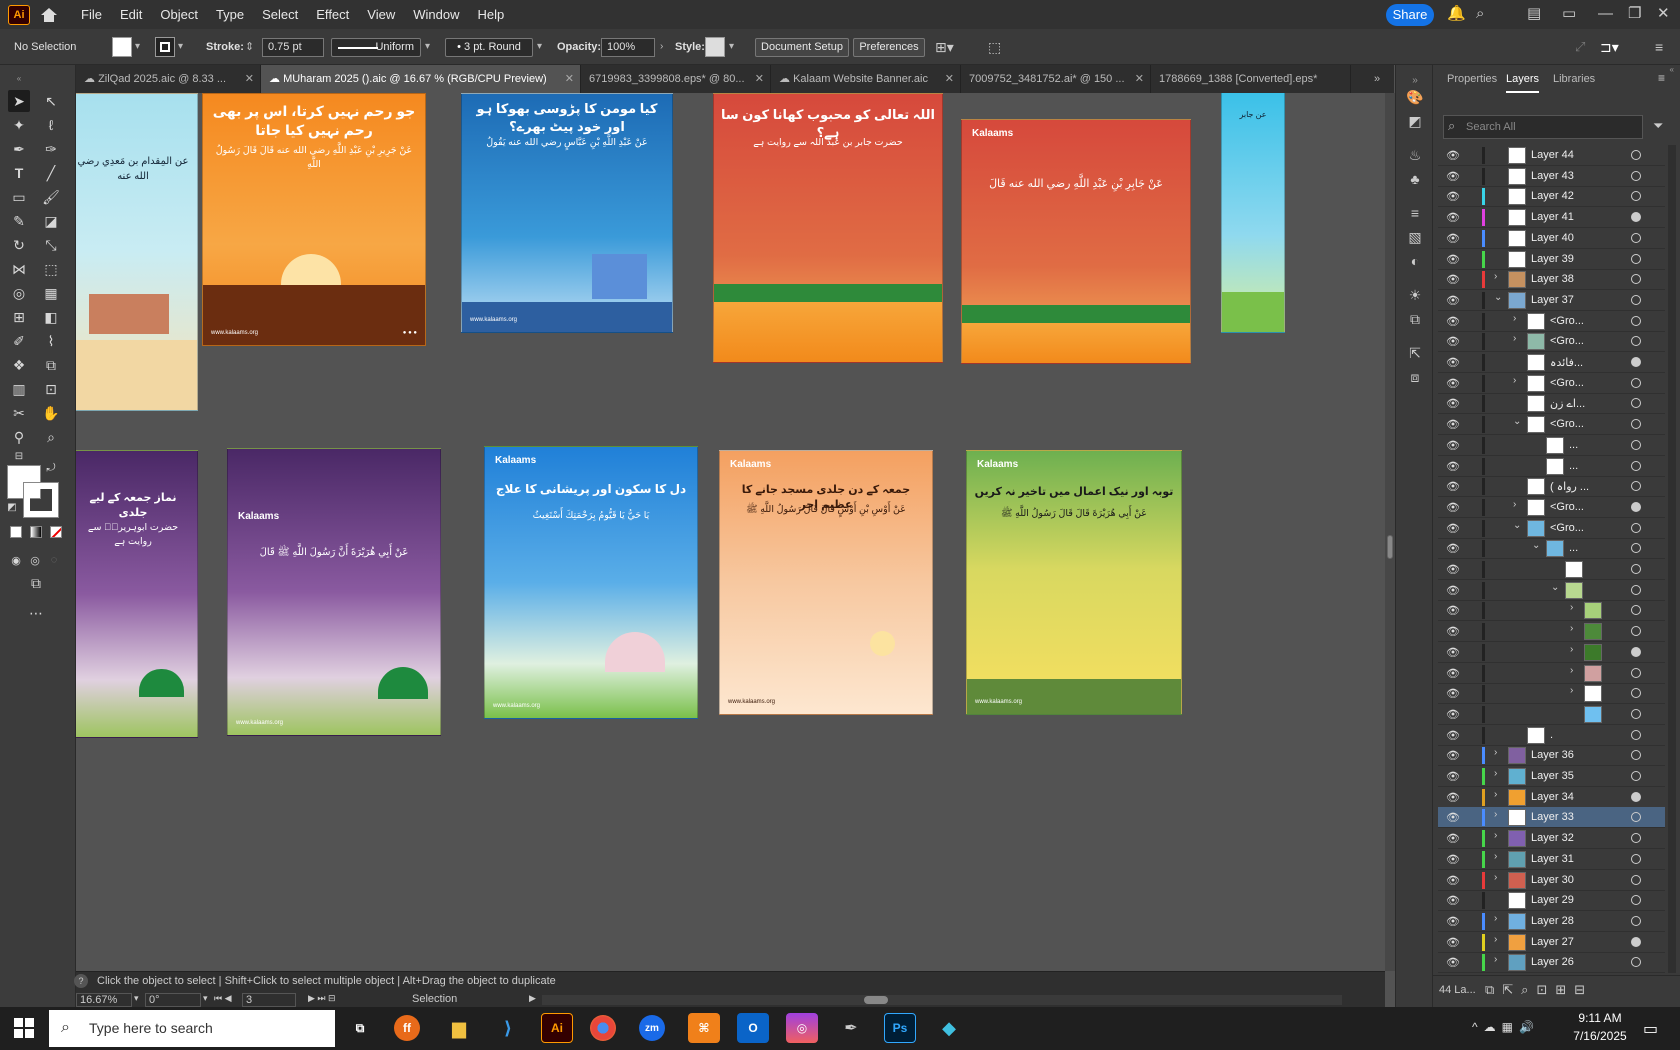  Describe the element at coordinates (1415, 261) in the screenshot. I see `appearance-panel-icon: ◐` at that location.